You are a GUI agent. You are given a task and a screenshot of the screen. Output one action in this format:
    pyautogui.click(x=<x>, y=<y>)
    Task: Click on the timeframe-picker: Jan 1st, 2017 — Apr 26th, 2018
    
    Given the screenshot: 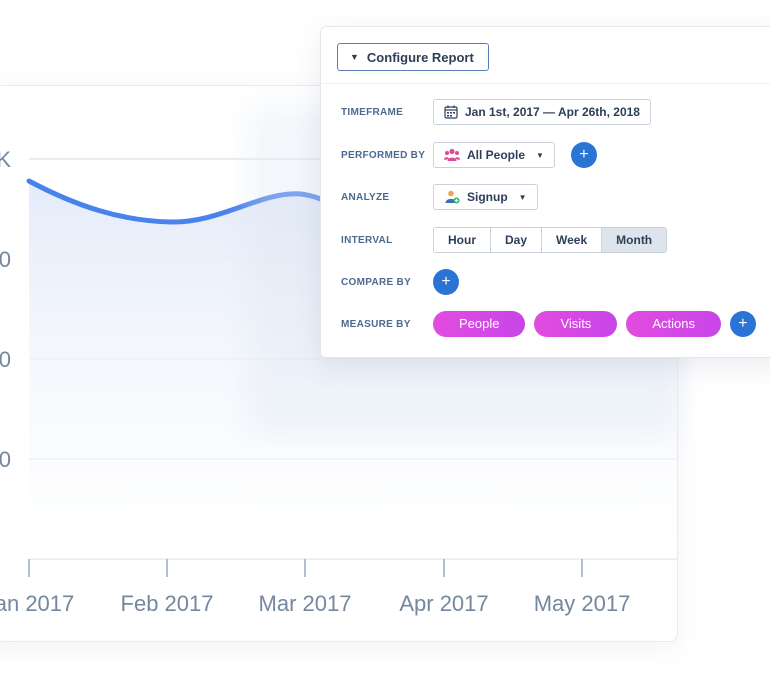 What is the action you would take?
    pyautogui.click(x=542, y=112)
    